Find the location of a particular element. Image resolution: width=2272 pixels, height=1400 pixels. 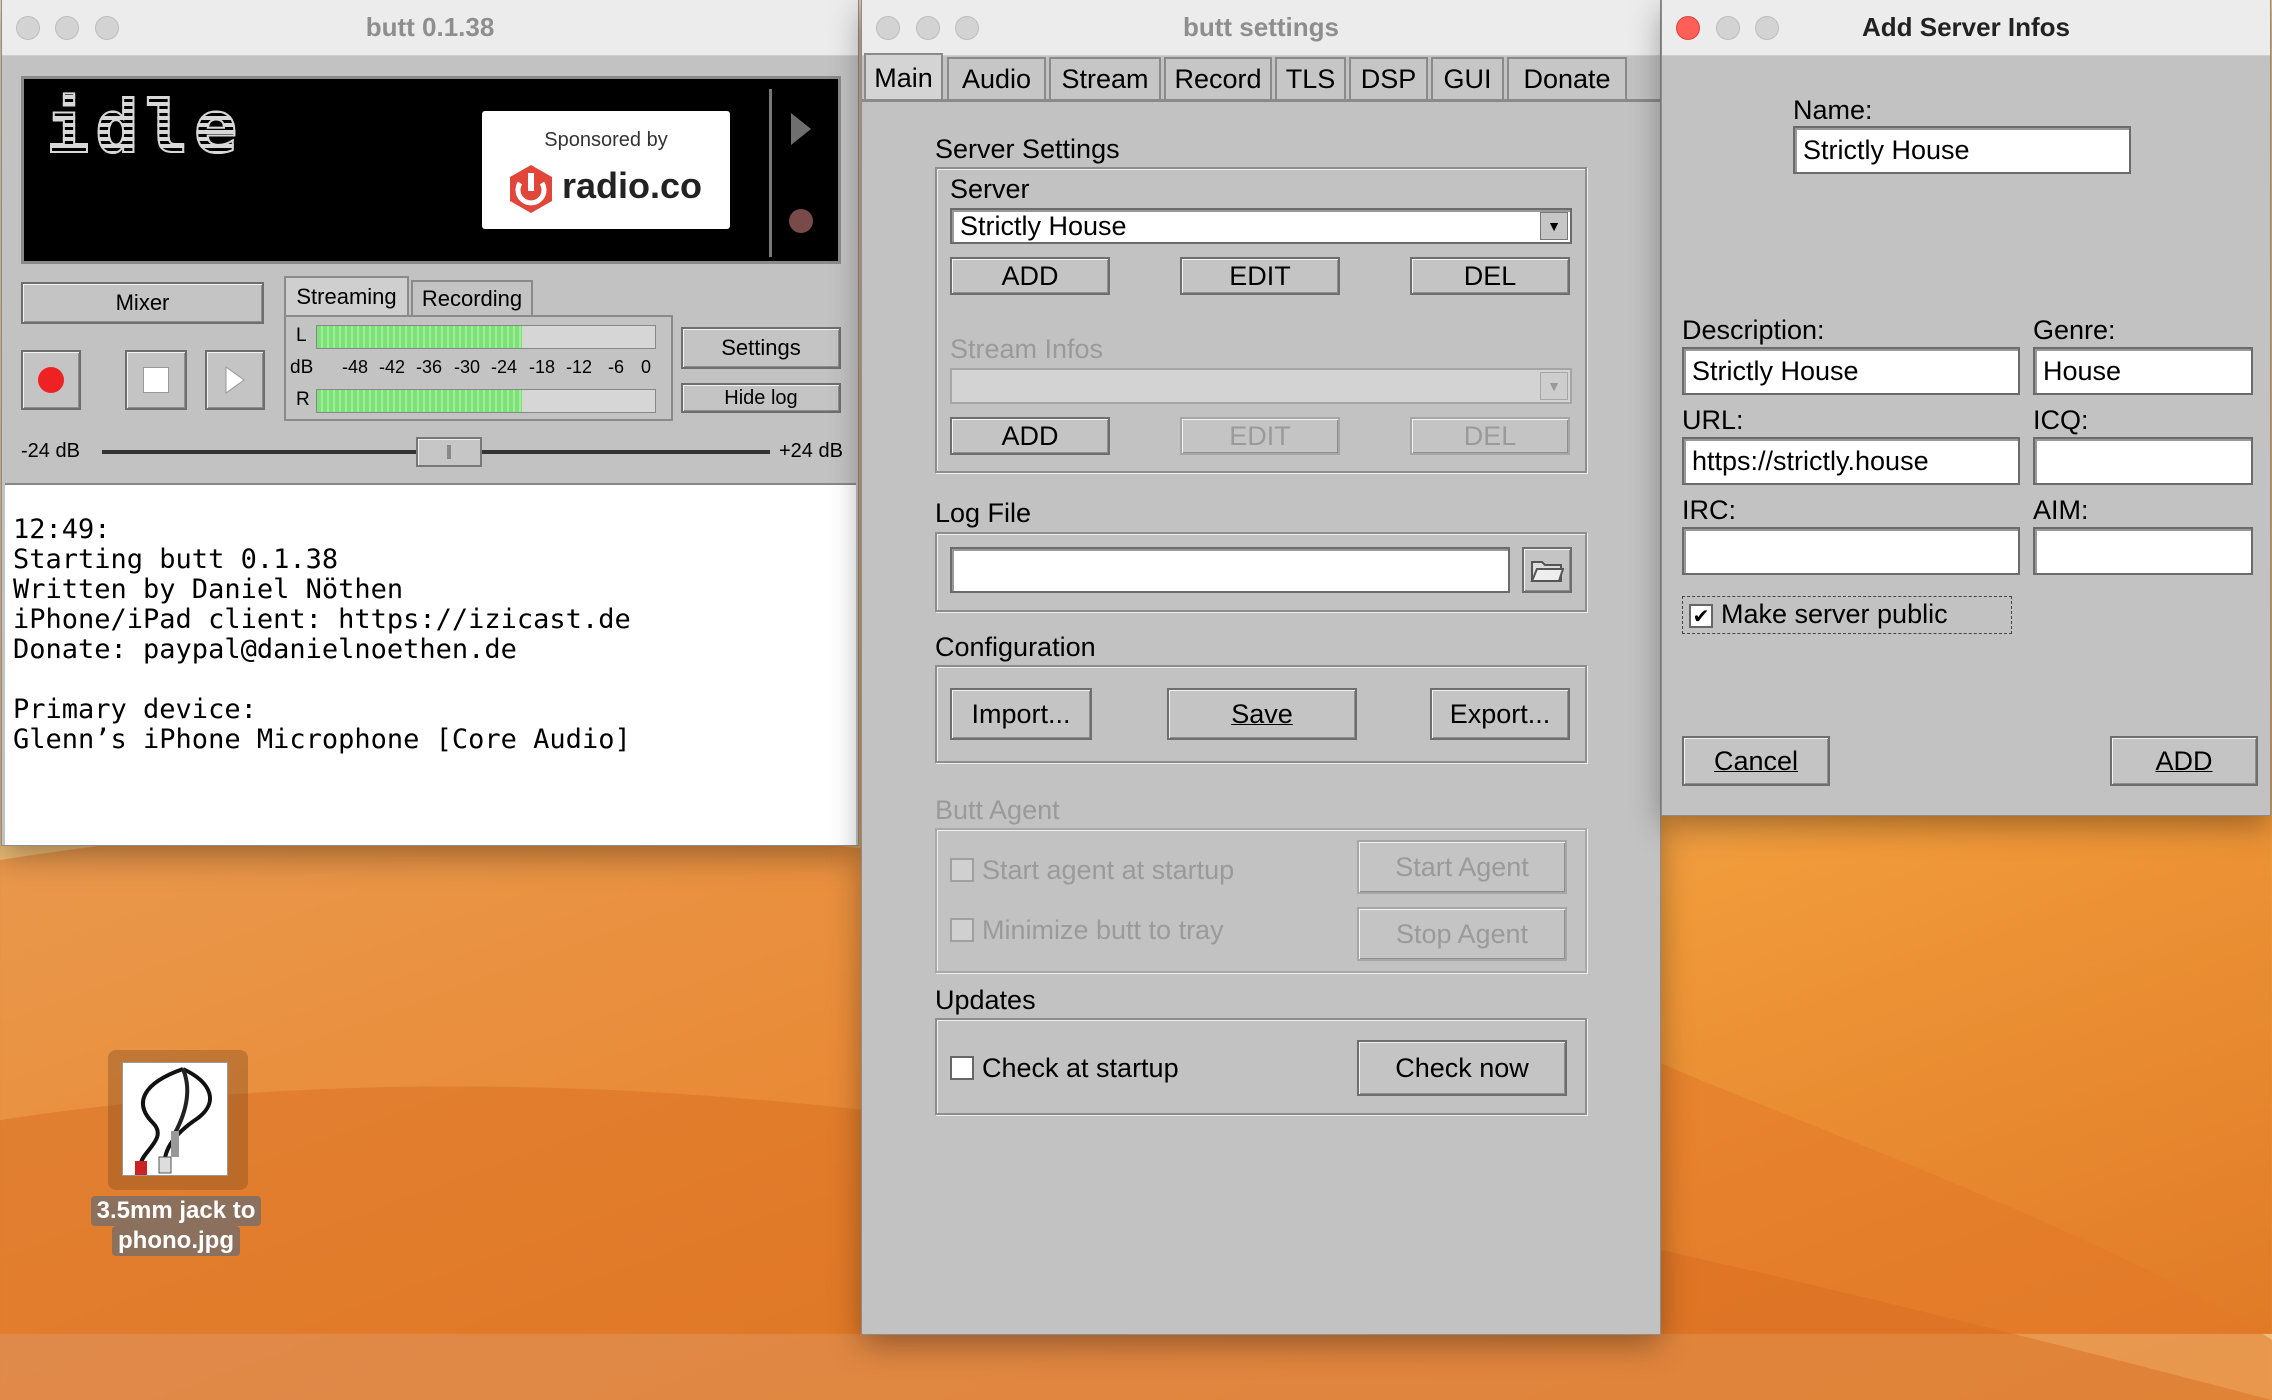

expand-arrow-icon is located at coordinates (801, 129).